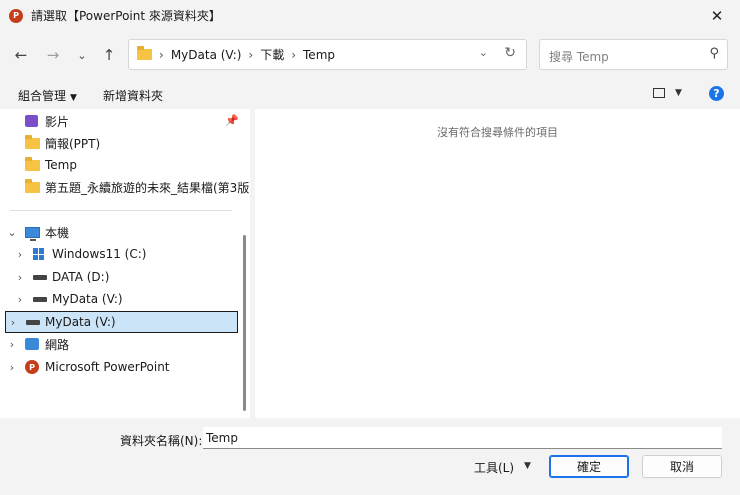 This screenshot has width=740, height=495. I want to click on forward-button: →, so click(53, 55).